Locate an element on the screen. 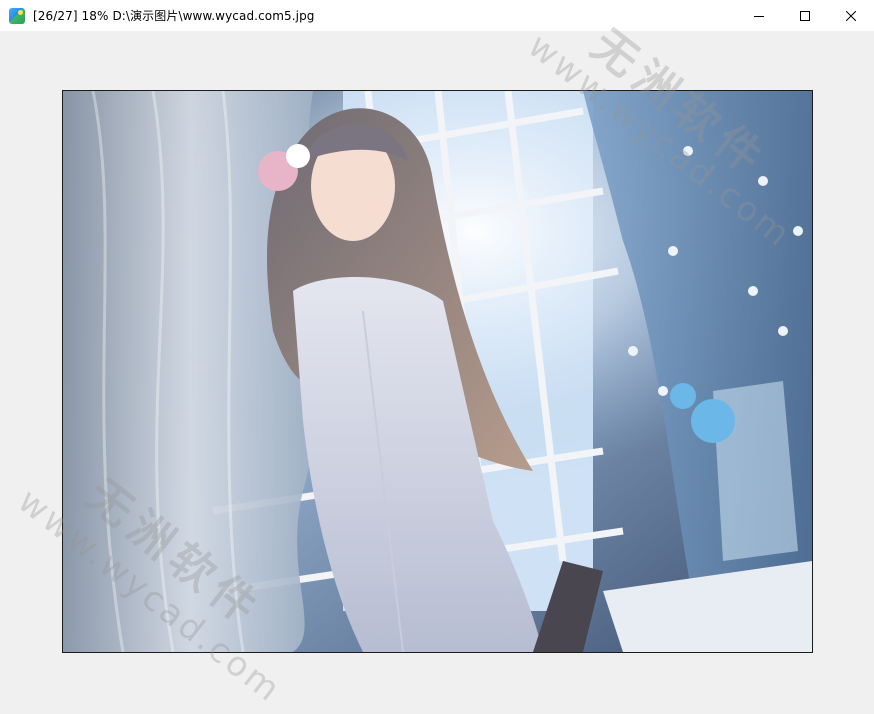 This screenshot has height=714, width=874. maximize-button is located at coordinates (805, 15).